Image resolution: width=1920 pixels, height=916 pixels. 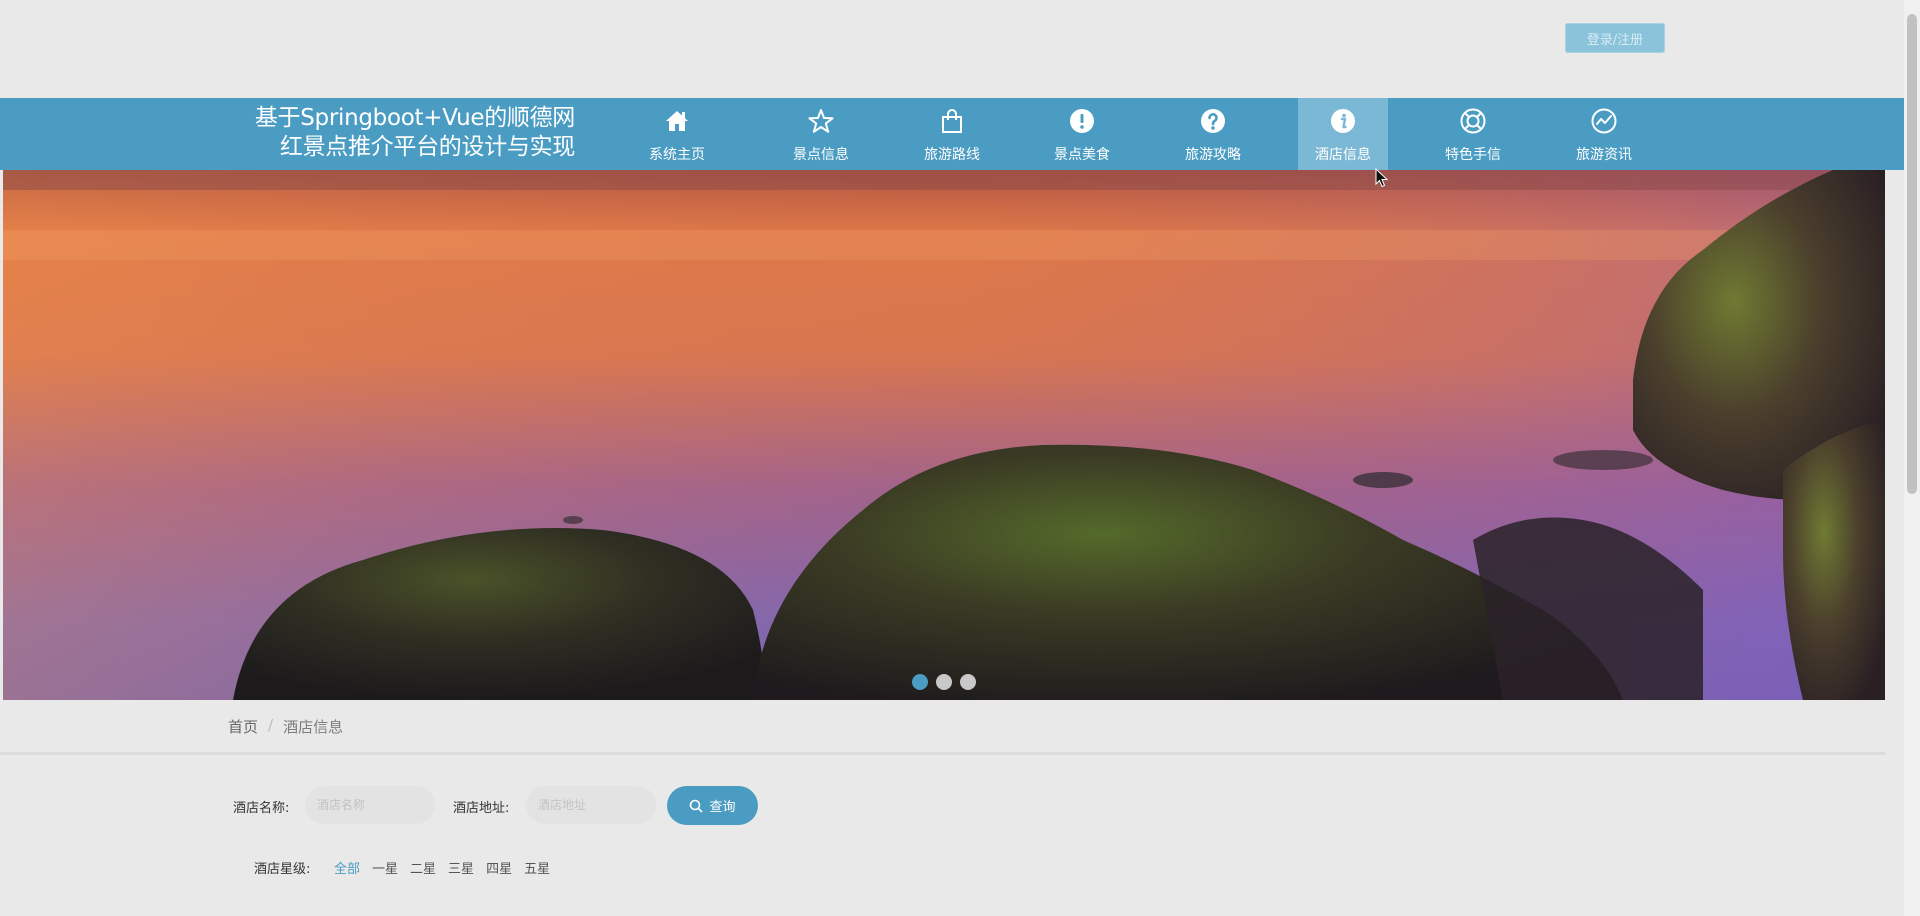 I want to click on shopping-bag-icon, so click(x=952, y=121).